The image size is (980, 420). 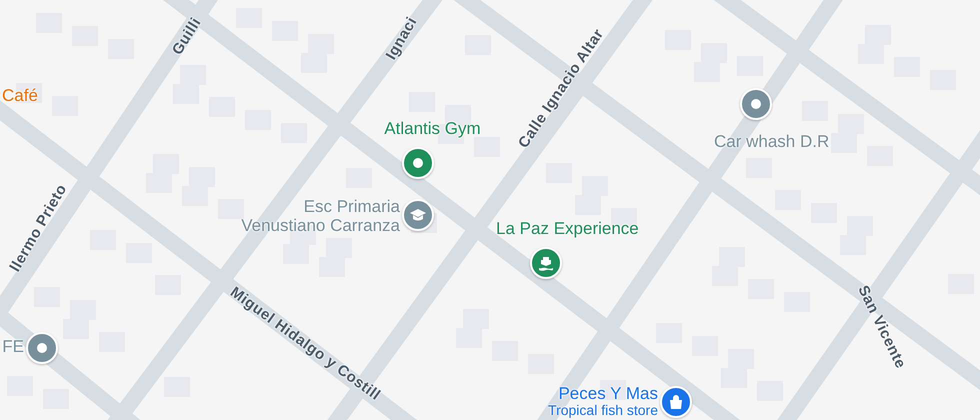 What do you see at coordinates (320, 225) in the screenshot?
I see `place-subtitle: Venustiano Carranza` at bounding box center [320, 225].